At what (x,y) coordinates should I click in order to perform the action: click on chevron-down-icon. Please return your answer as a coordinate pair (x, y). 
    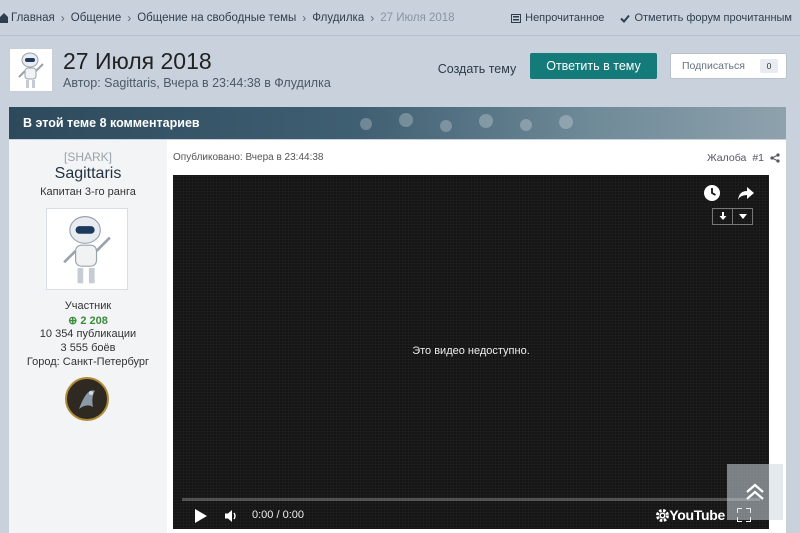
    Looking at the image, I should click on (742, 216).